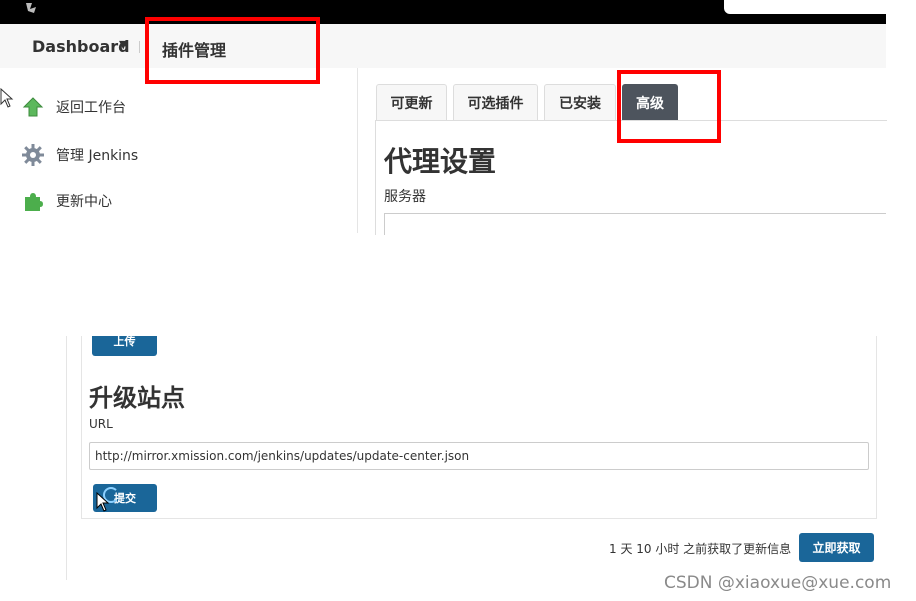 The width and height of the screenshot is (916, 601). What do you see at coordinates (91, 108) in the screenshot?
I see `sidebar-item-label: 返回工作台` at bounding box center [91, 108].